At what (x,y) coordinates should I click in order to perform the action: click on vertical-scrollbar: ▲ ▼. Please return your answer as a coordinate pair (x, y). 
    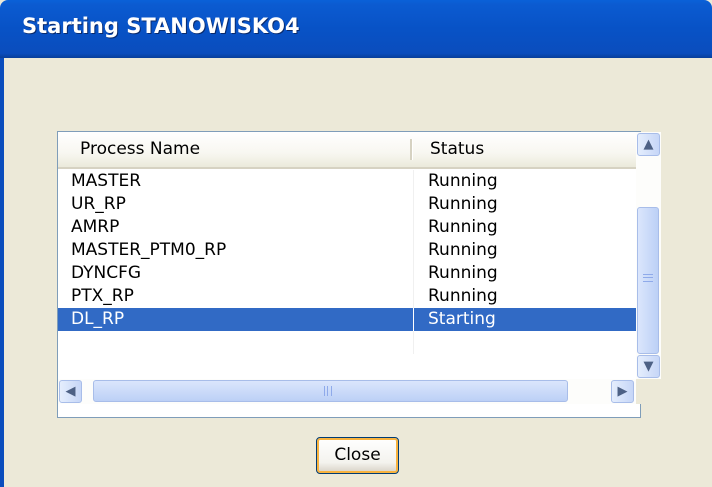
    Looking at the image, I should click on (648, 255).